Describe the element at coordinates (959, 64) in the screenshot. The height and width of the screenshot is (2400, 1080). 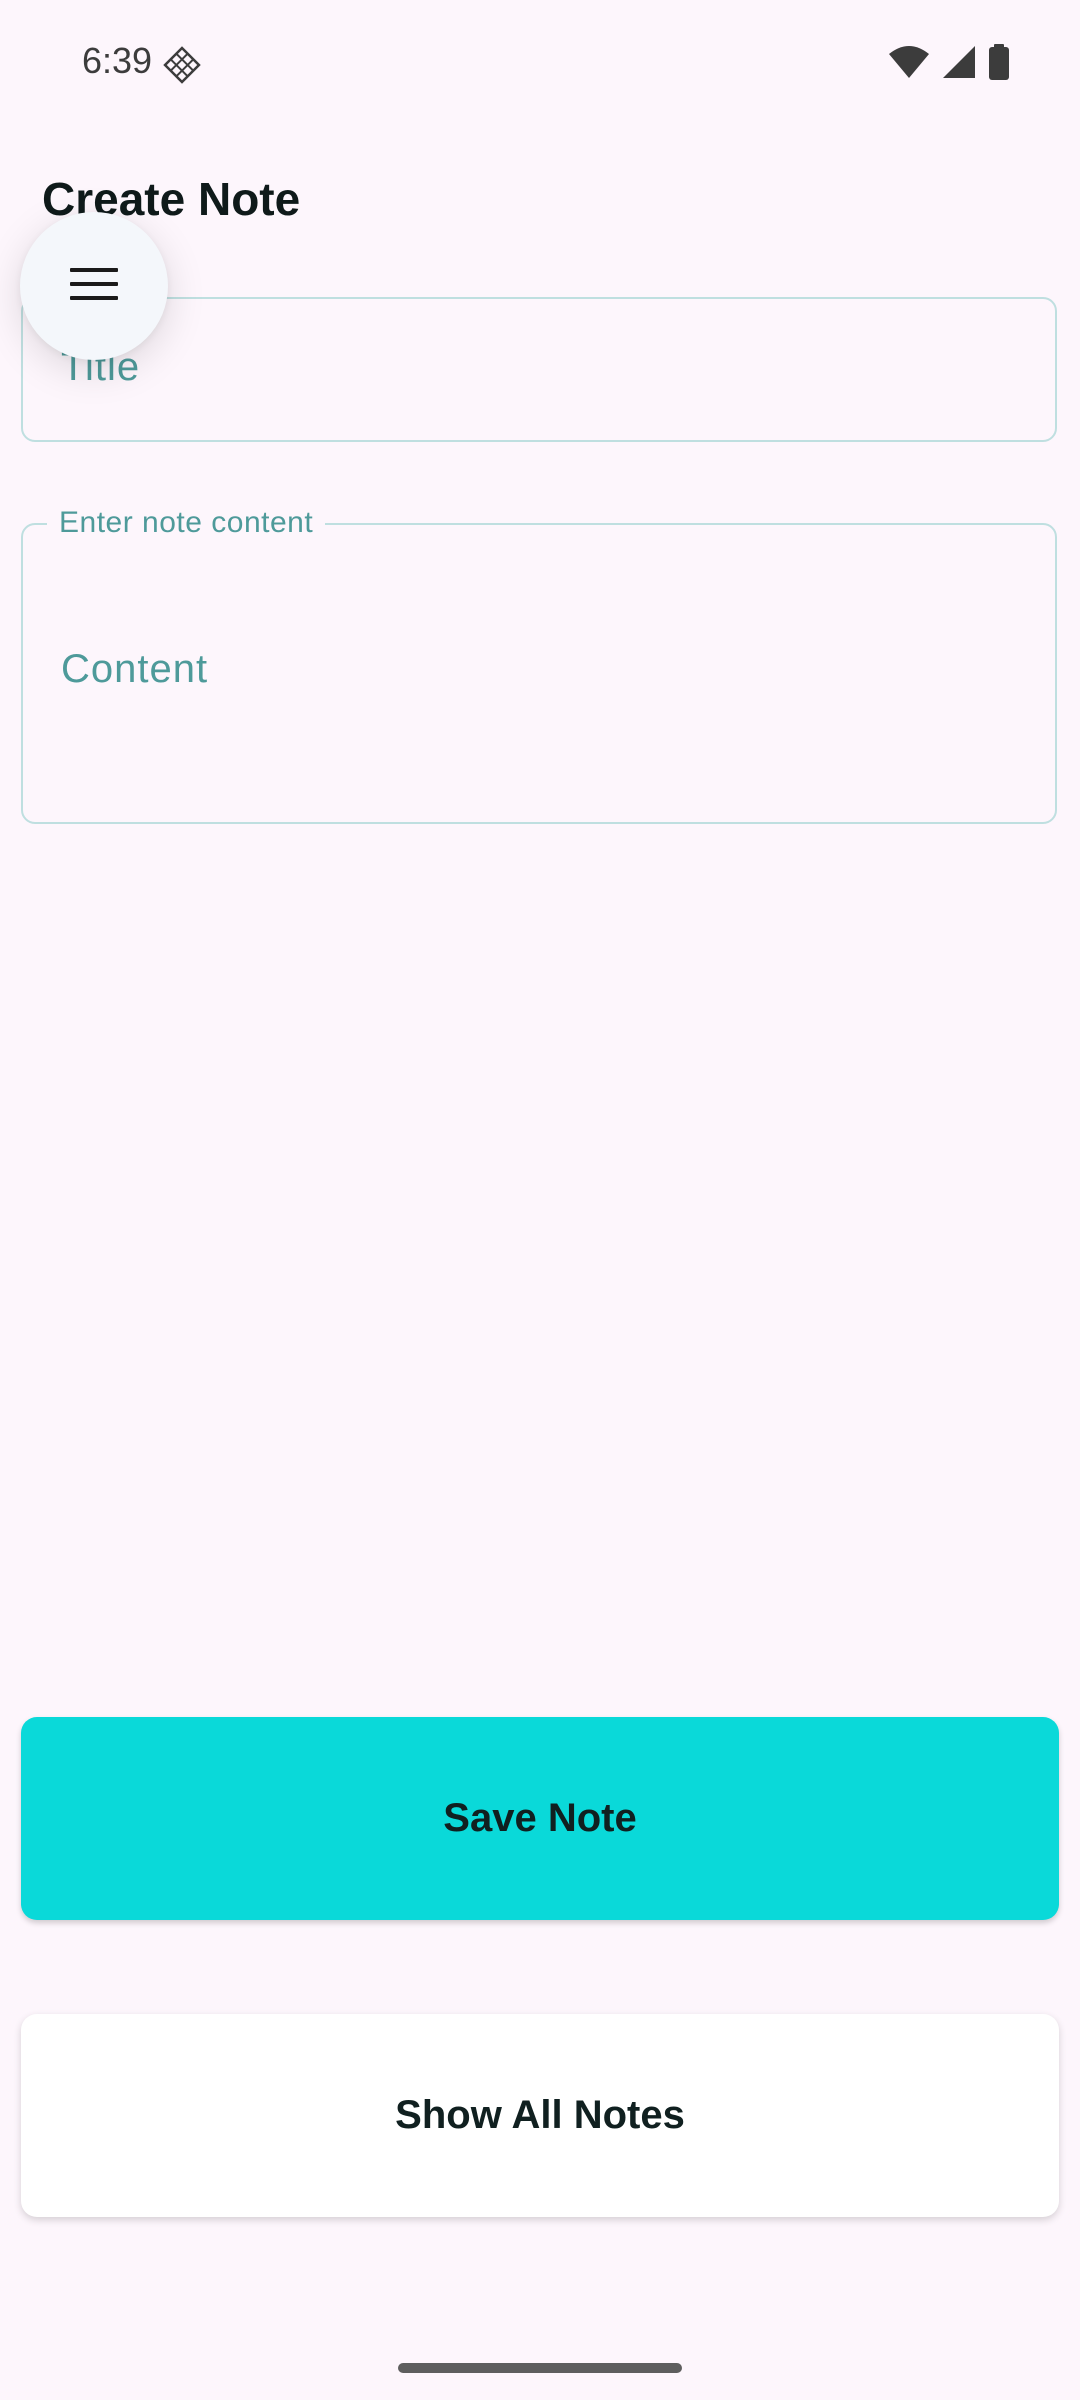
I see `cellular-signal-icon` at that location.